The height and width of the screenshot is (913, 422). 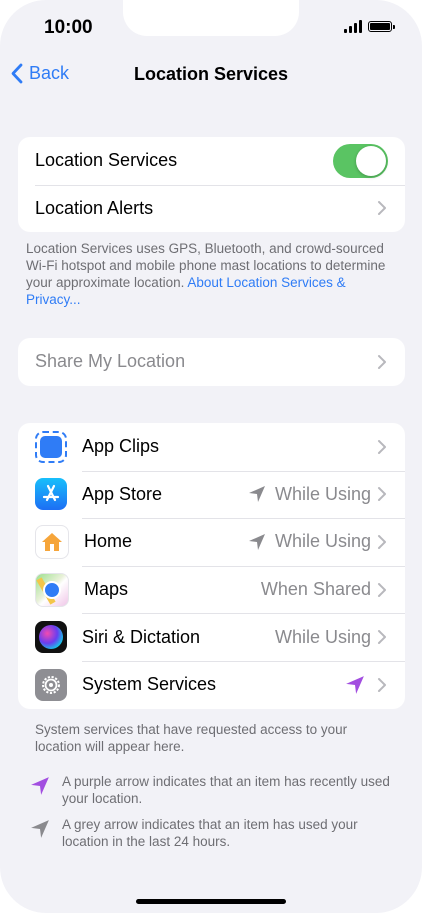 I want to click on app-clips-icon, so click(x=51, y=446).